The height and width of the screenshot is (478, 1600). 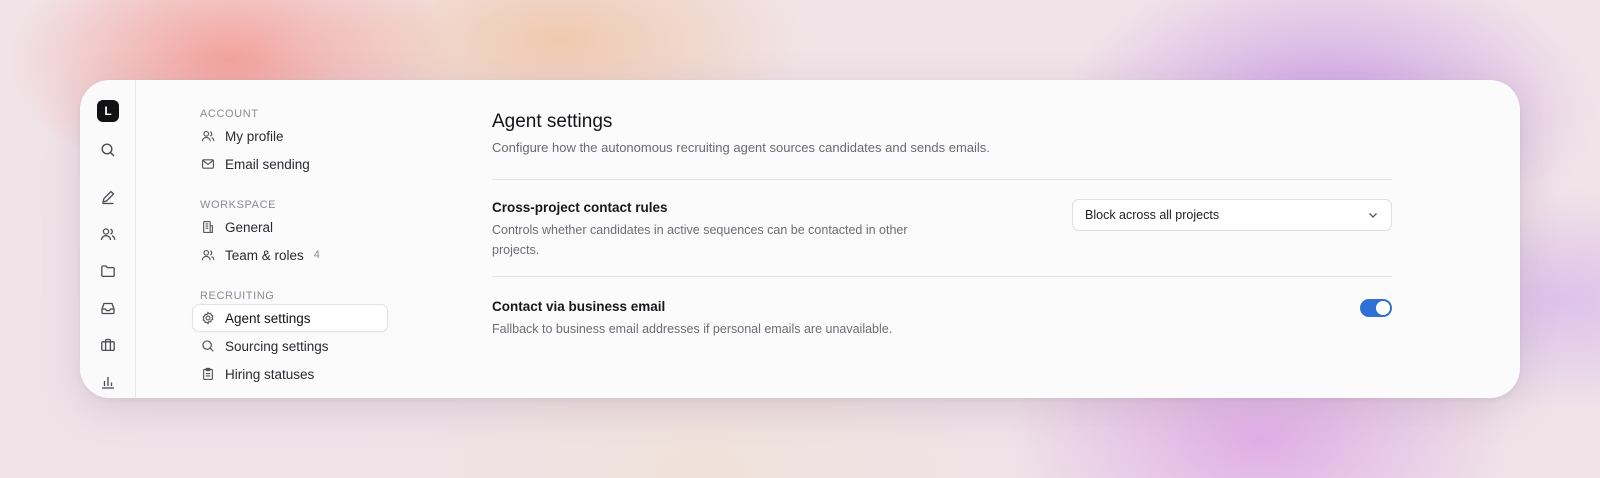 What do you see at coordinates (254, 136) in the screenshot?
I see `nav-item-label: My profile` at bounding box center [254, 136].